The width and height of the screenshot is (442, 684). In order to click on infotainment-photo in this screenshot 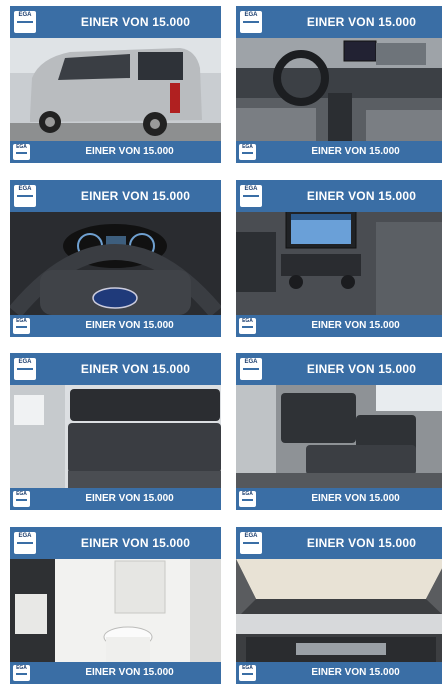, I will do `click(339, 263)`.